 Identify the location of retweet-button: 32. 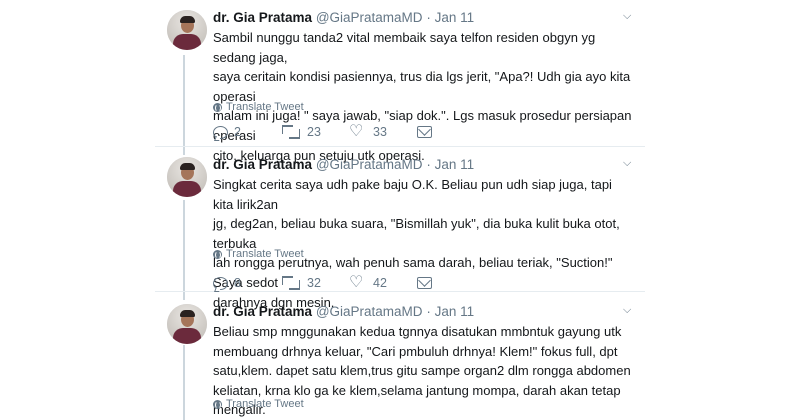
(315, 283).